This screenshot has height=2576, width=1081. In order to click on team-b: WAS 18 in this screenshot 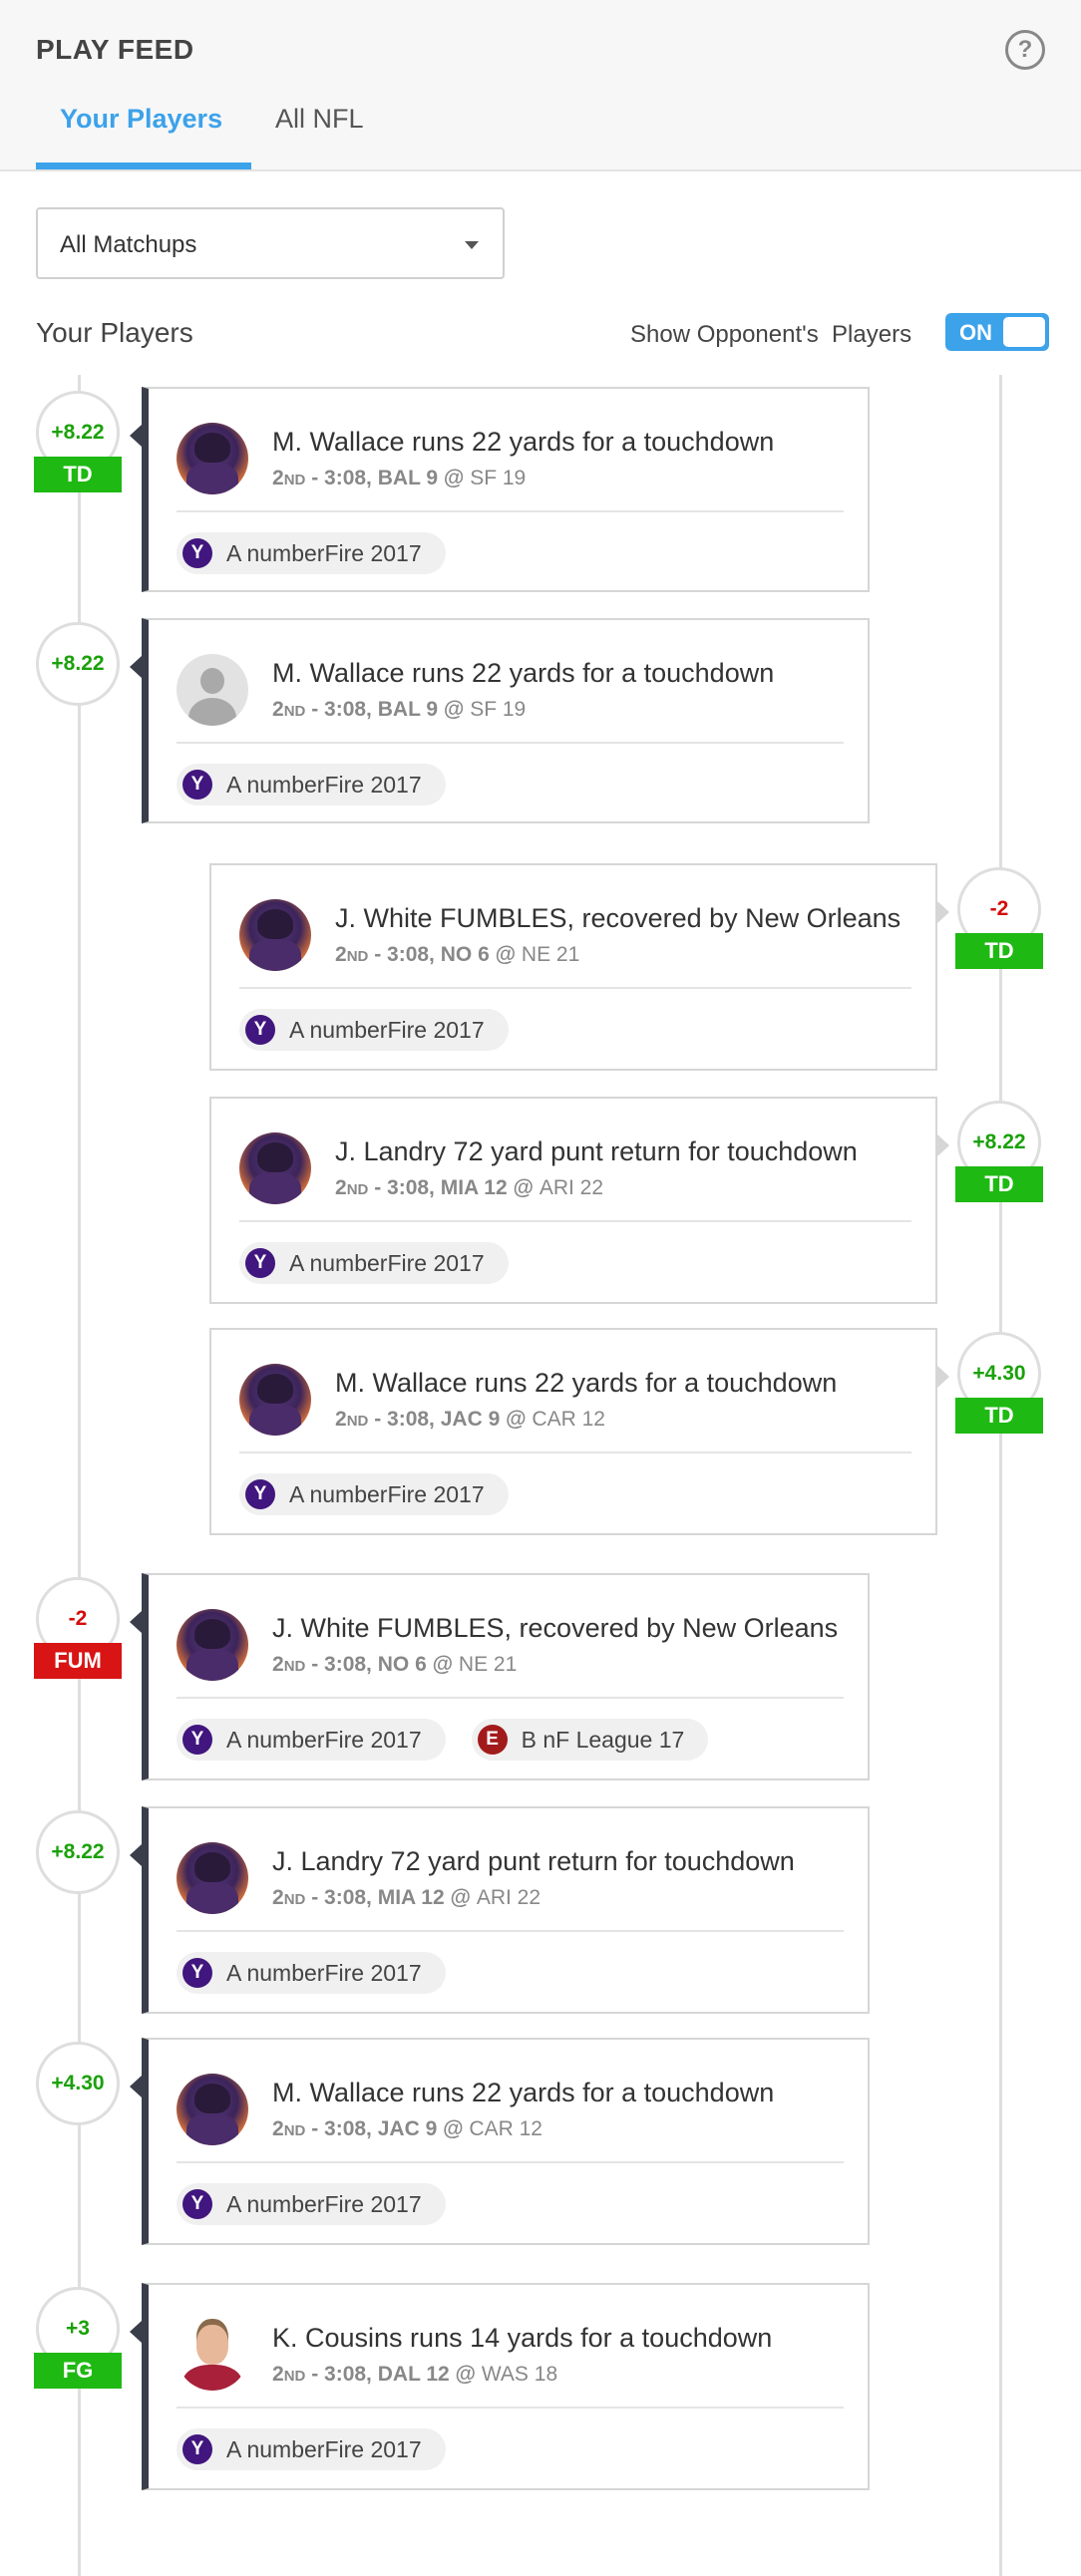, I will do `click(519, 2374)`.